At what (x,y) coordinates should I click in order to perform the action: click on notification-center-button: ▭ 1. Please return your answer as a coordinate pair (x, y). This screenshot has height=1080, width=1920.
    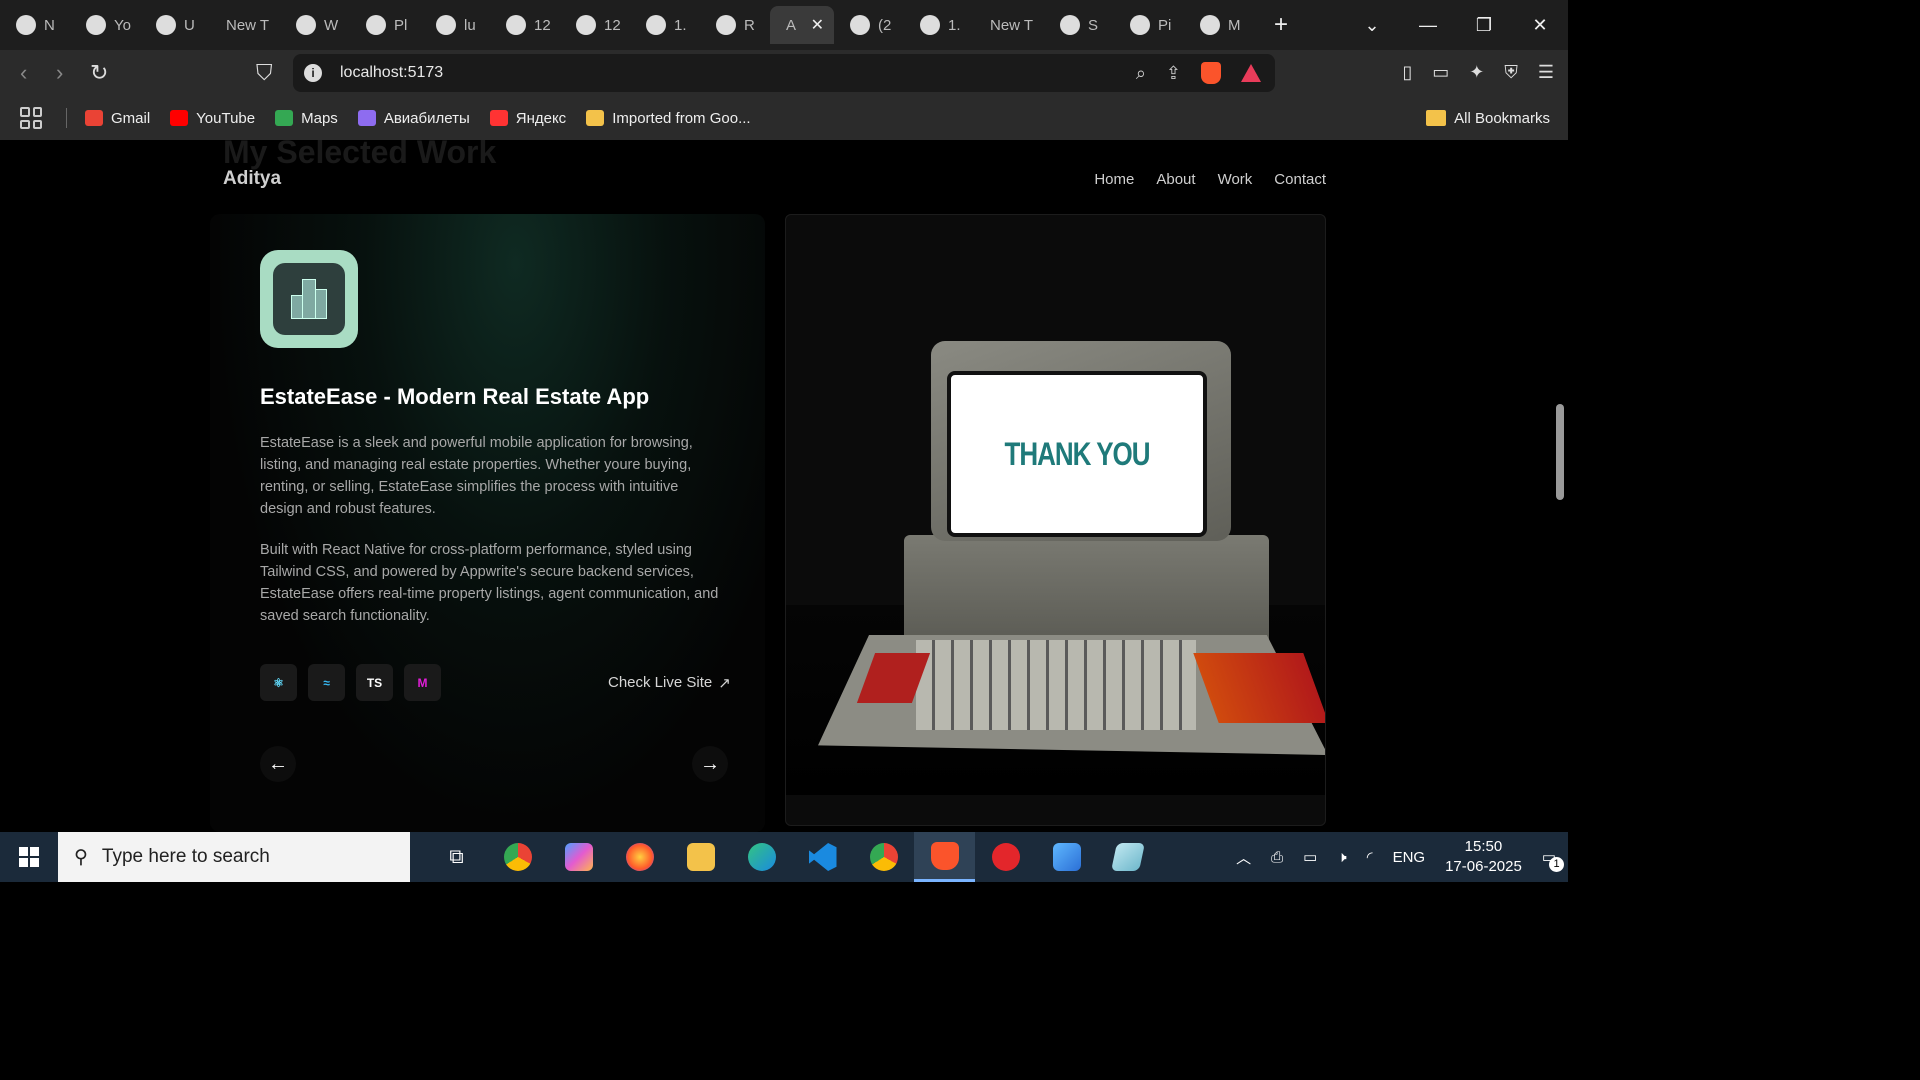
    Looking at the image, I should click on (1553, 860).